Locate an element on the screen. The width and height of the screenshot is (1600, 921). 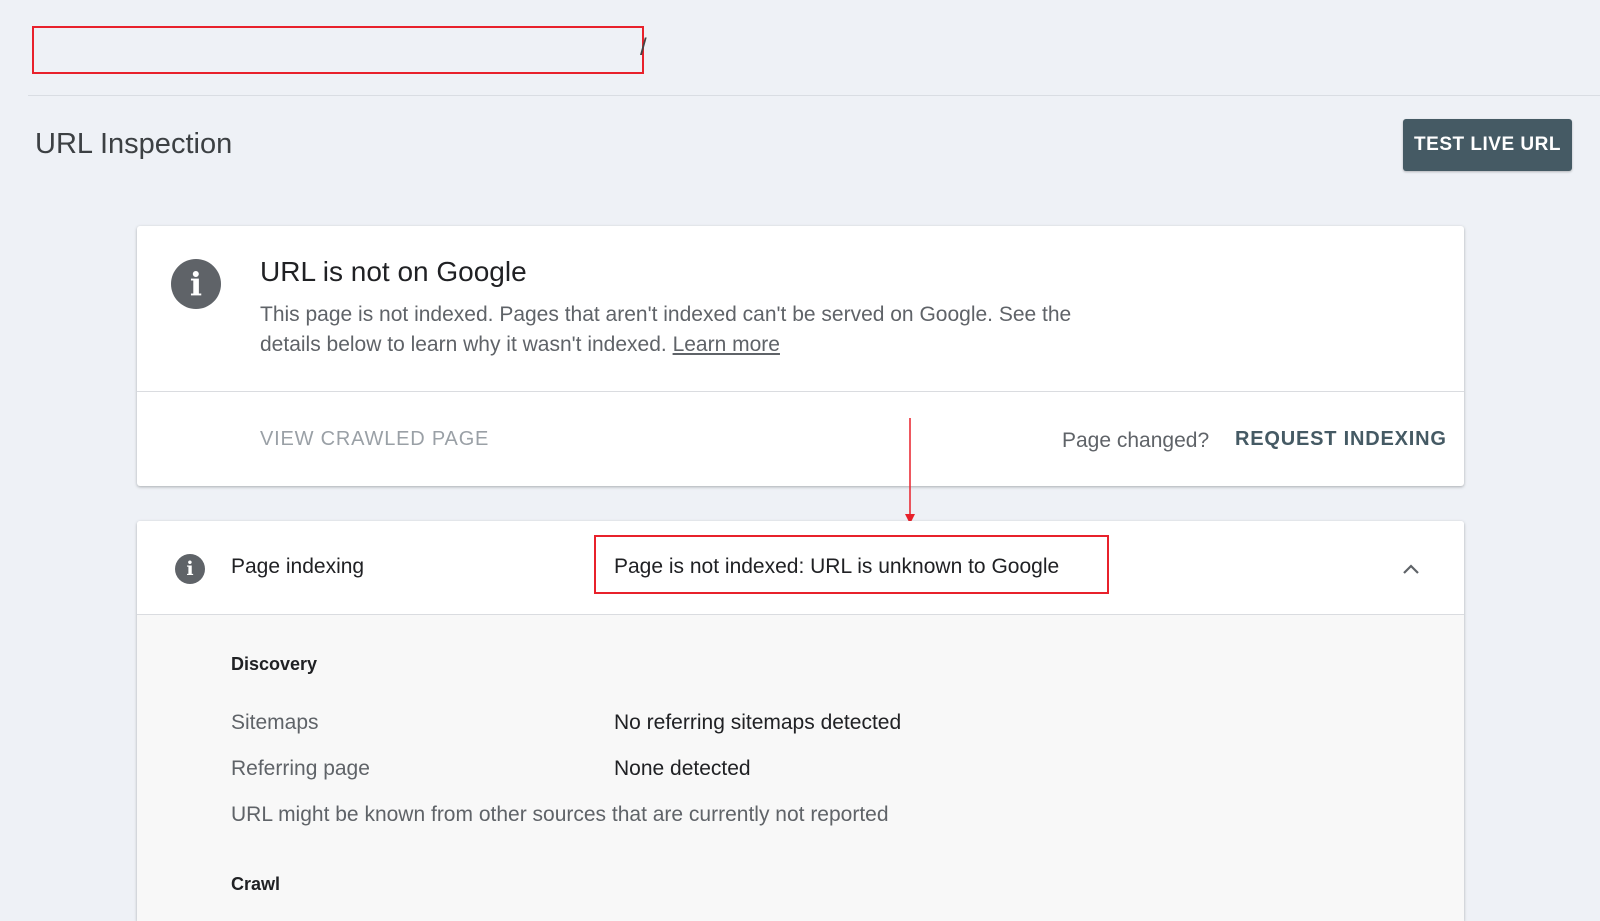
crawl-section-title: Crawl is located at coordinates (256, 884).